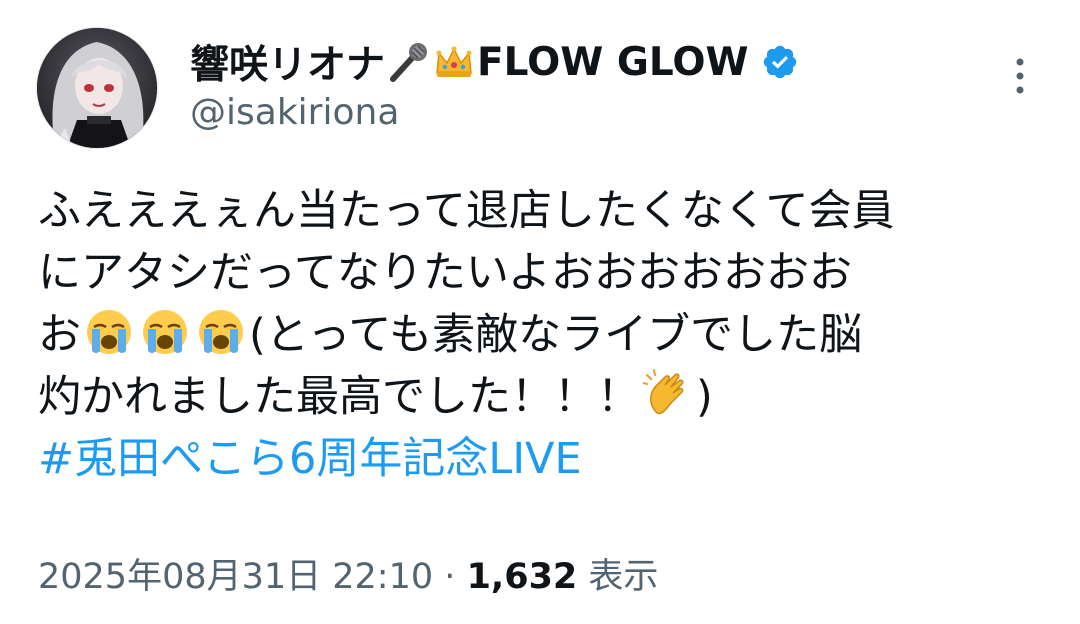 The image size is (1080, 624). I want to click on tweet-hashtag-line: #兎田ぺこら6周年記念LIVE, so click(538, 459).